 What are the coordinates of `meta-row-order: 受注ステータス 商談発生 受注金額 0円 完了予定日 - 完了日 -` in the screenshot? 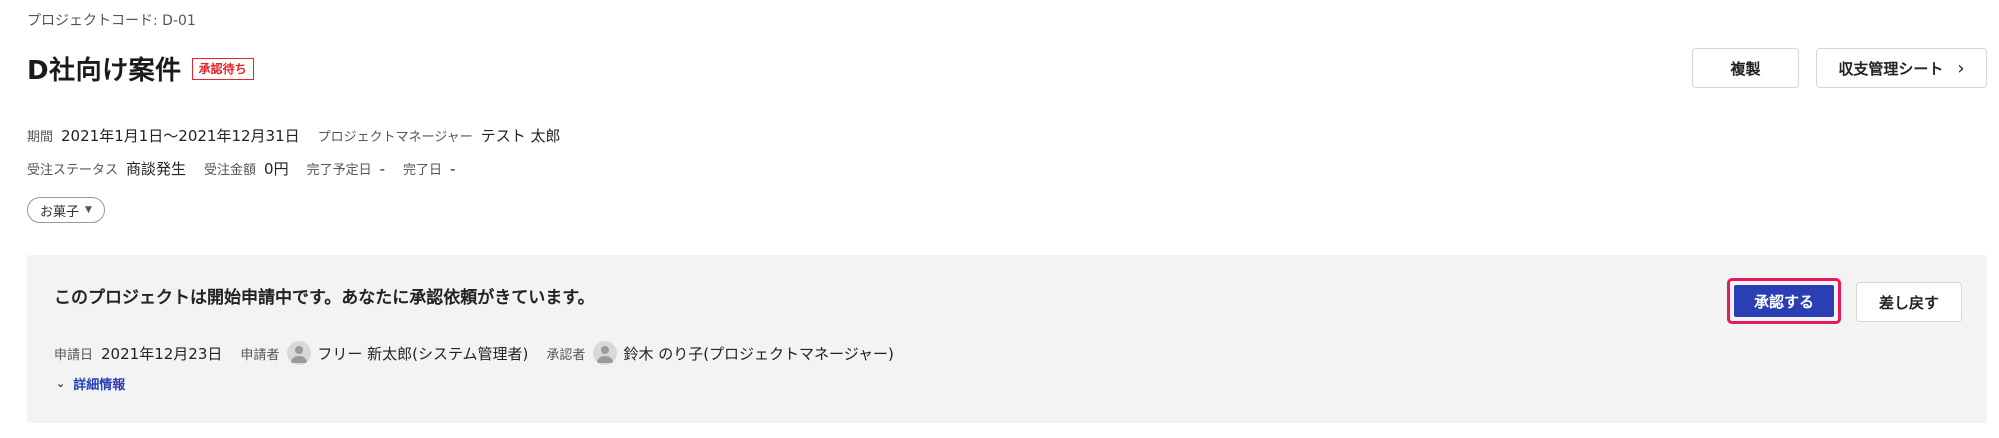 It's located at (241, 168).